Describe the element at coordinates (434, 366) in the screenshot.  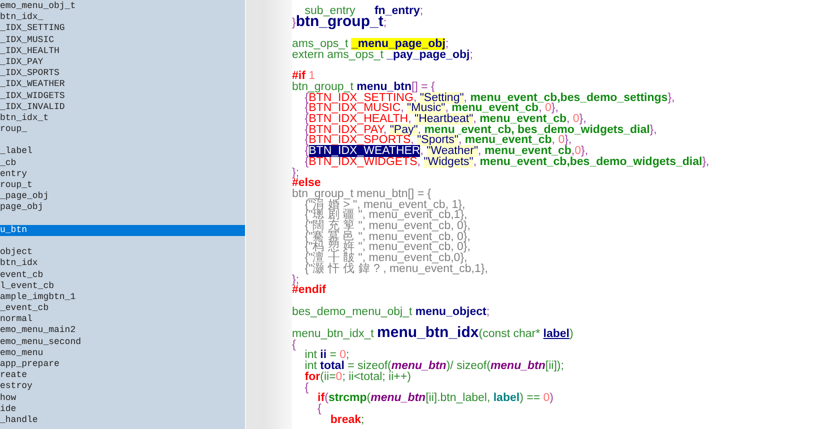
I see `code-line: int total = sizeof(menu_btn)/ sizeof(menu_btn[ii]);` at that location.